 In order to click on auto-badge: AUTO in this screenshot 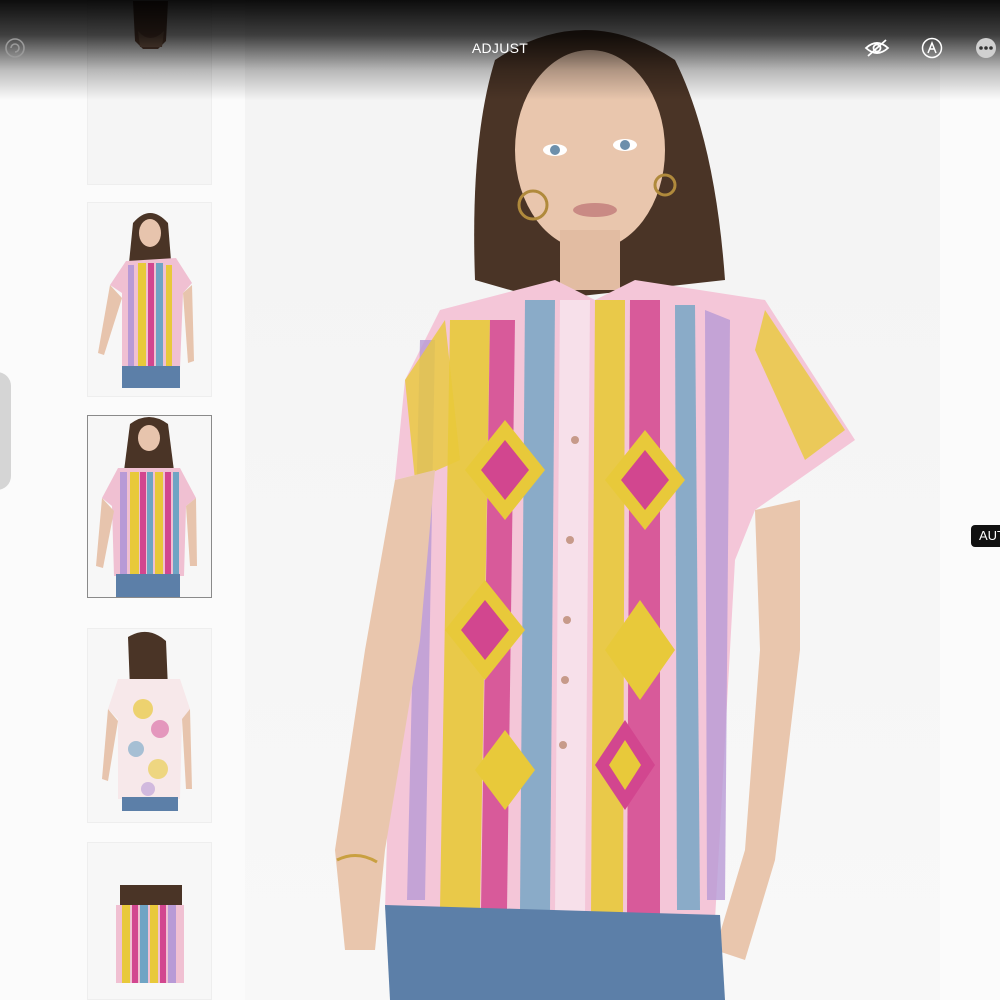, I will do `click(985, 536)`.